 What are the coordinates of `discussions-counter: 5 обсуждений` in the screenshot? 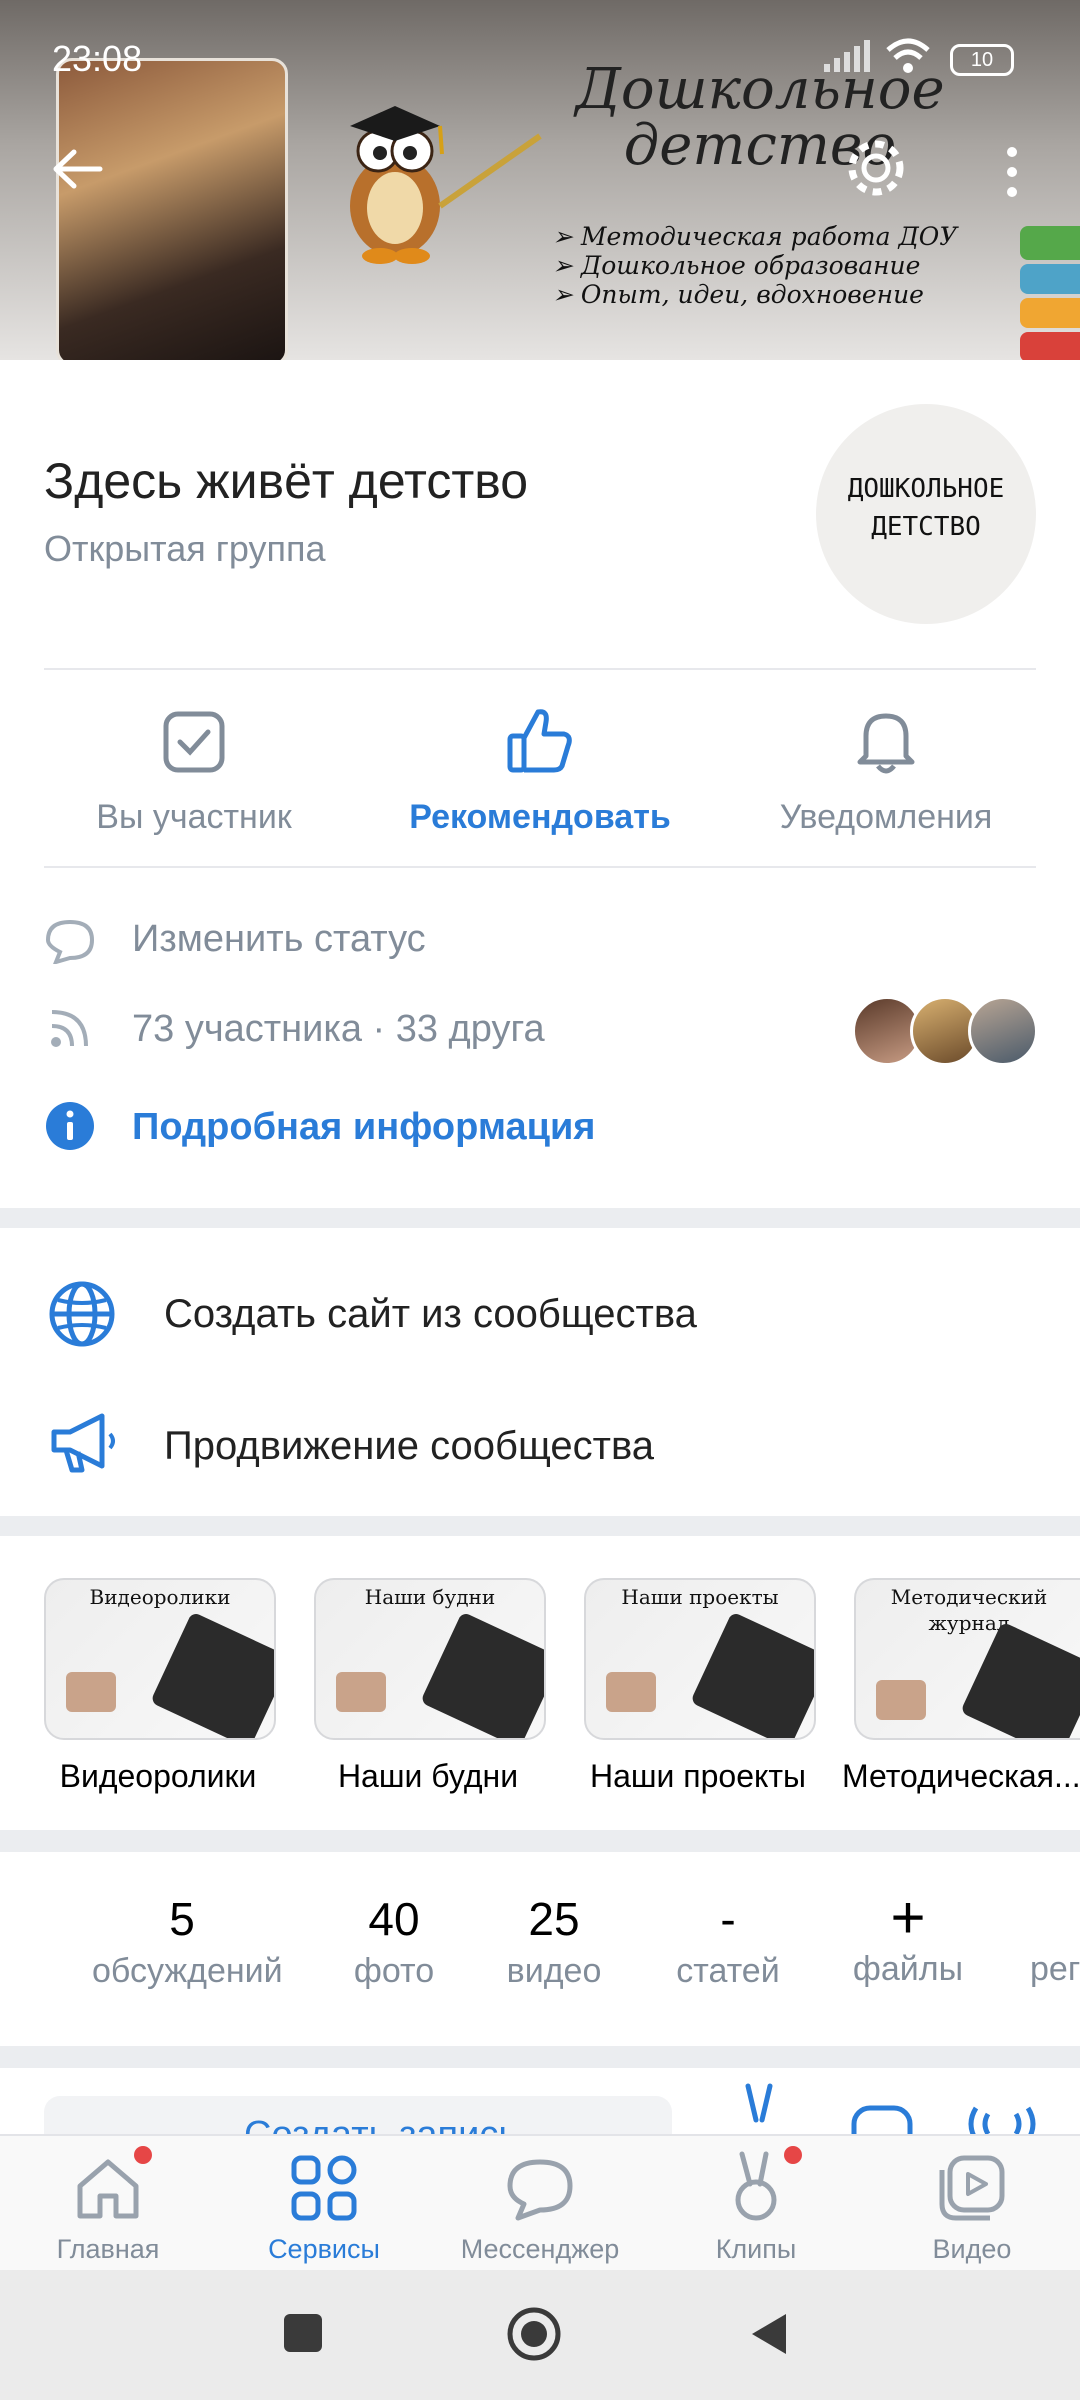 It's located at (187, 1941).